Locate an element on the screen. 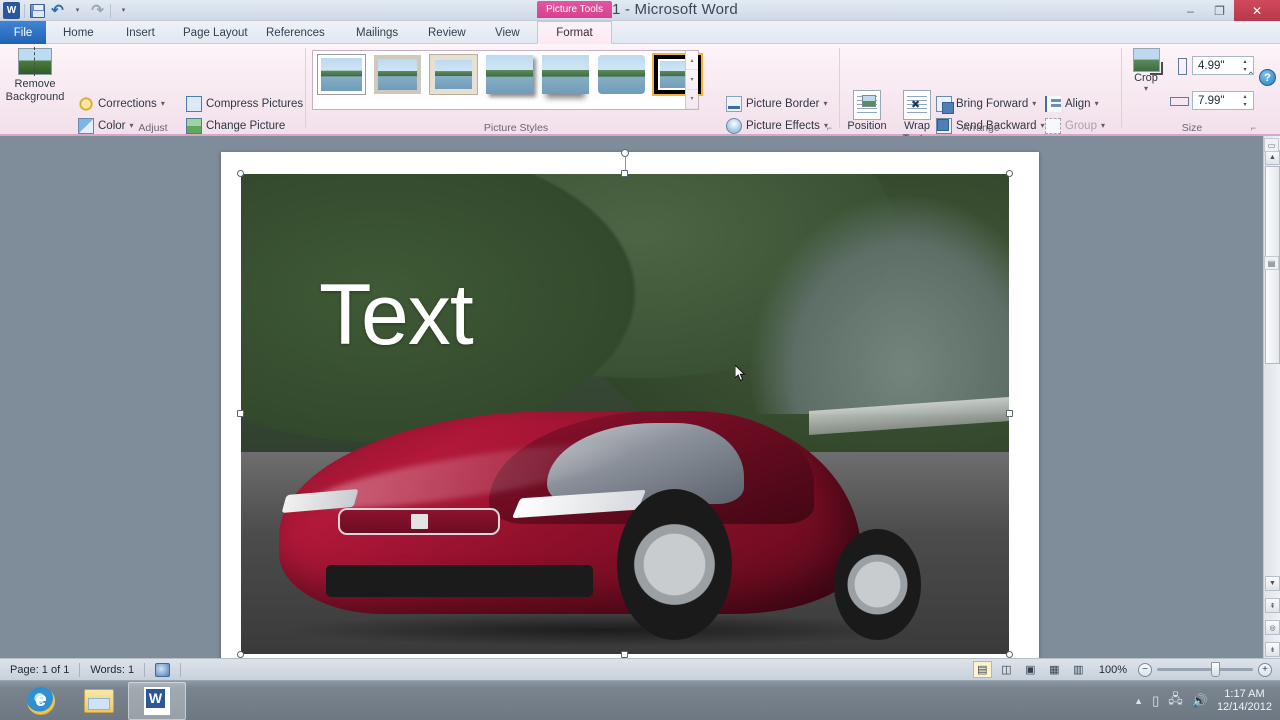 This screenshot has width=1280, height=720. zoom-slider is located at coordinates (1205, 669).